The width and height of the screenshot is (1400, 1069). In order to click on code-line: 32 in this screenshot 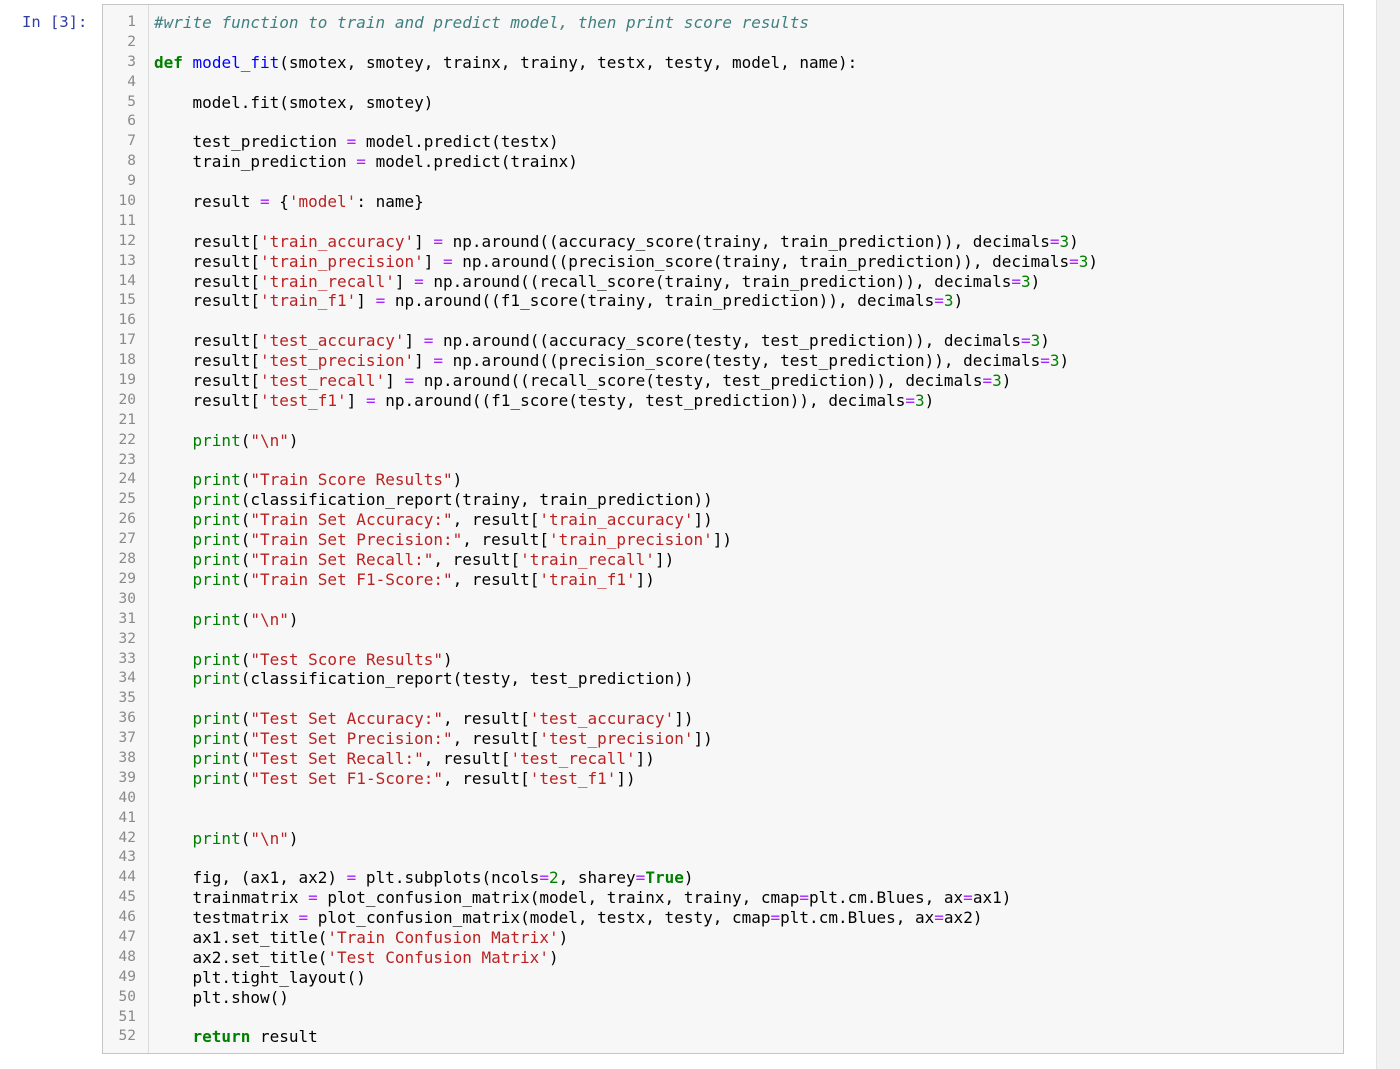, I will do `click(723, 640)`.